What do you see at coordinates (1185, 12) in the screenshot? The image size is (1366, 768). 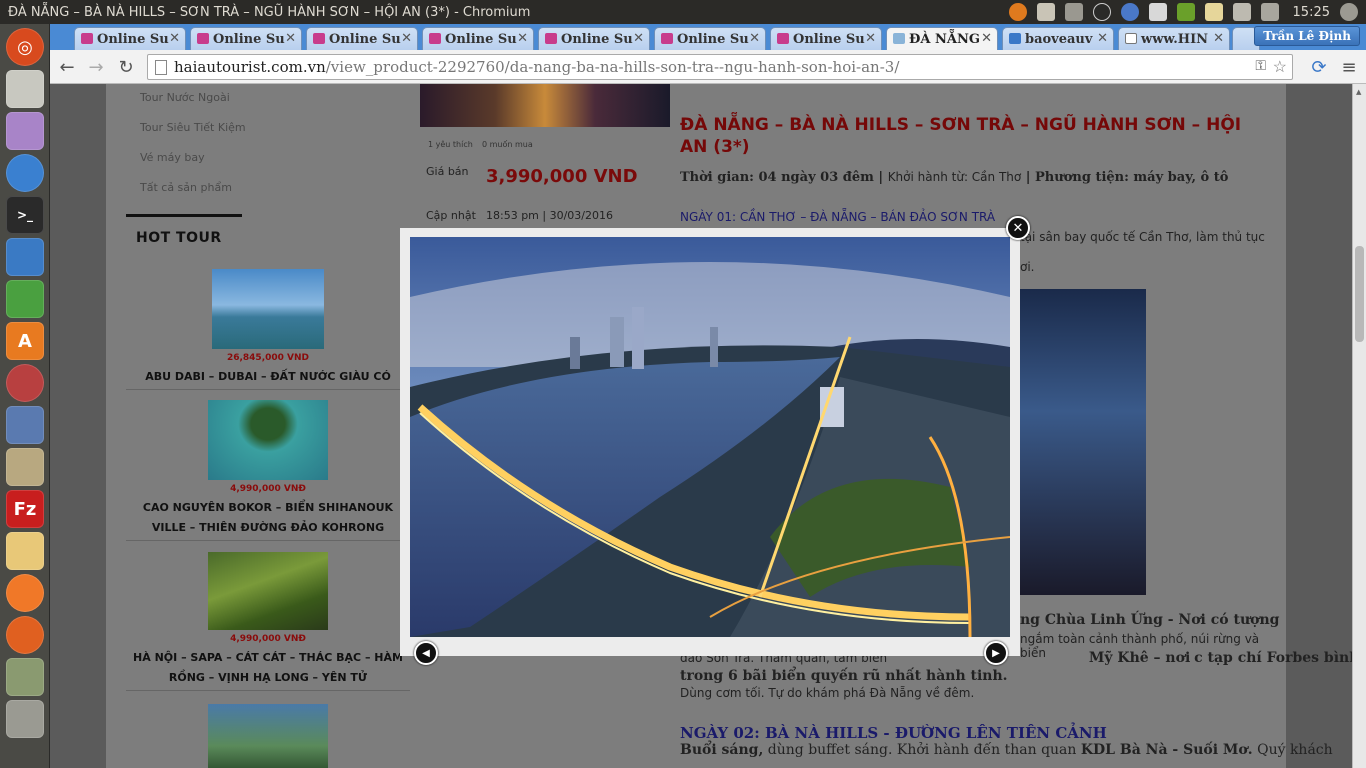 I see `grid-icon` at bounding box center [1185, 12].